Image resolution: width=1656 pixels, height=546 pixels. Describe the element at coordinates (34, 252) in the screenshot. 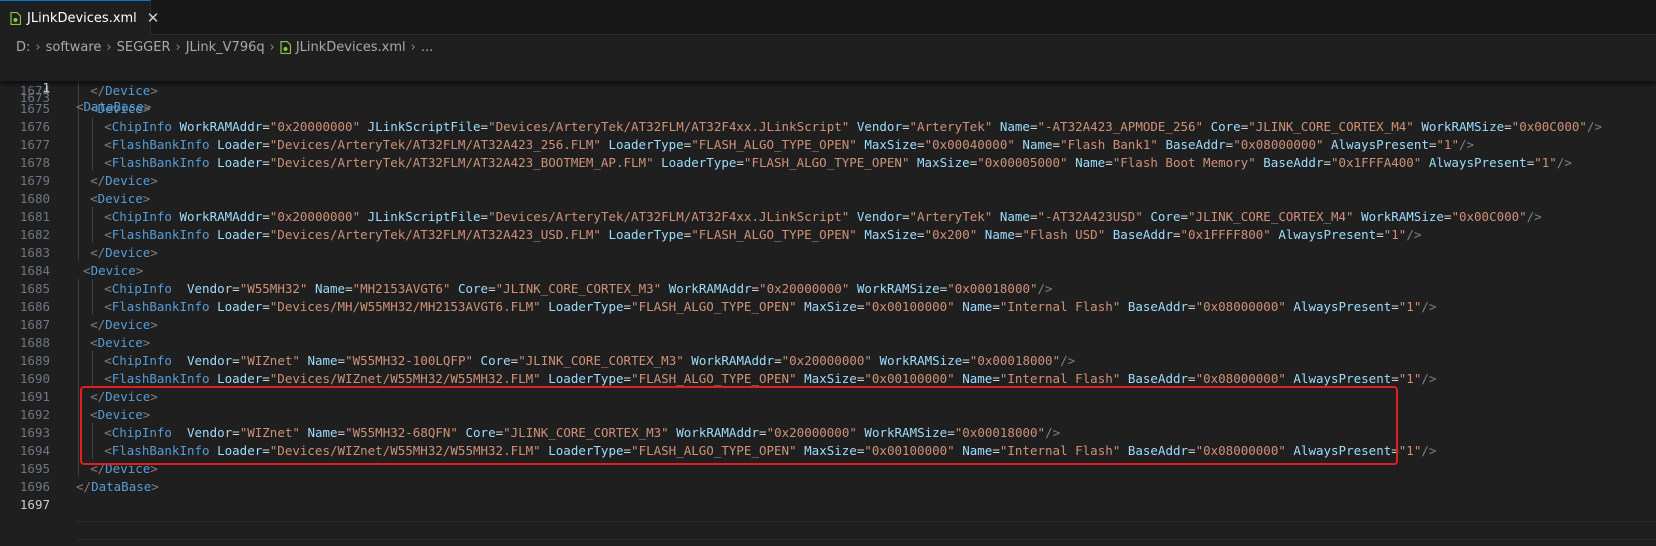

I see `line-number: 1683` at that location.